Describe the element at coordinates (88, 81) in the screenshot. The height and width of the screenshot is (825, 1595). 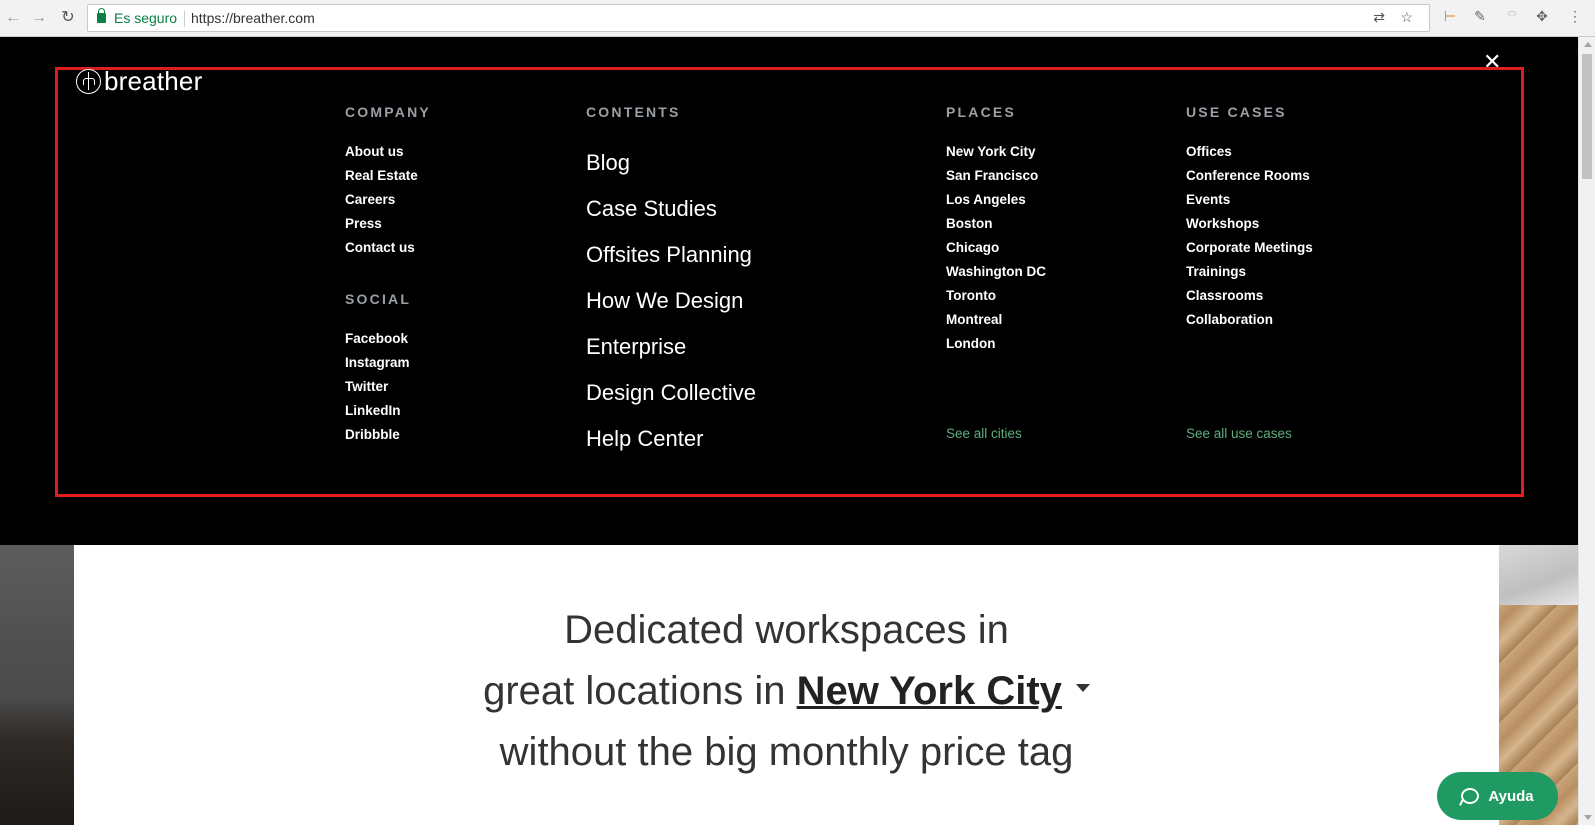
I see `breather-tree-icon` at that location.